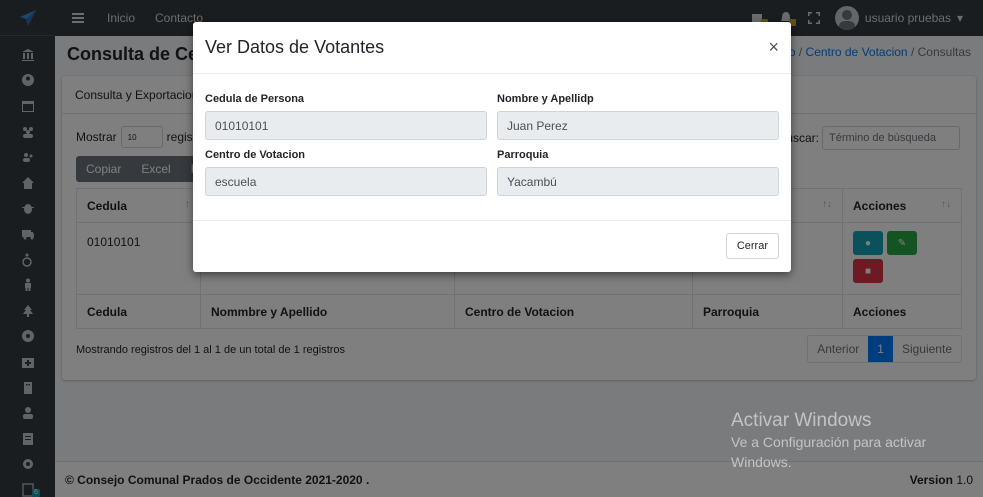 The width and height of the screenshot is (983, 497). Describe the element at coordinates (346, 125) in the screenshot. I see `cedula-field: 01010101` at that location.